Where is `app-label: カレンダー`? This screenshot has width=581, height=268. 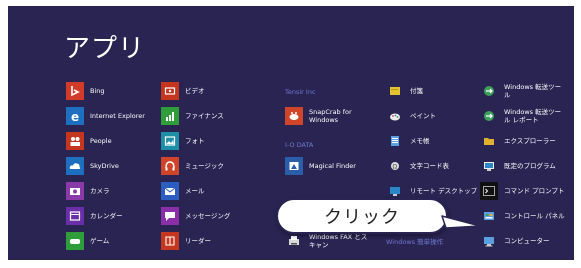 app-label: カレンダー is located at coordinates (106, 216).